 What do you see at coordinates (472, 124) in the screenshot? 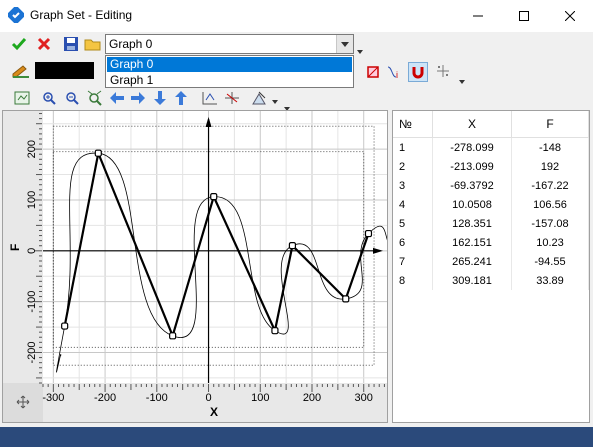
I see `column-header-x: X` at bounding box center [472, 124].